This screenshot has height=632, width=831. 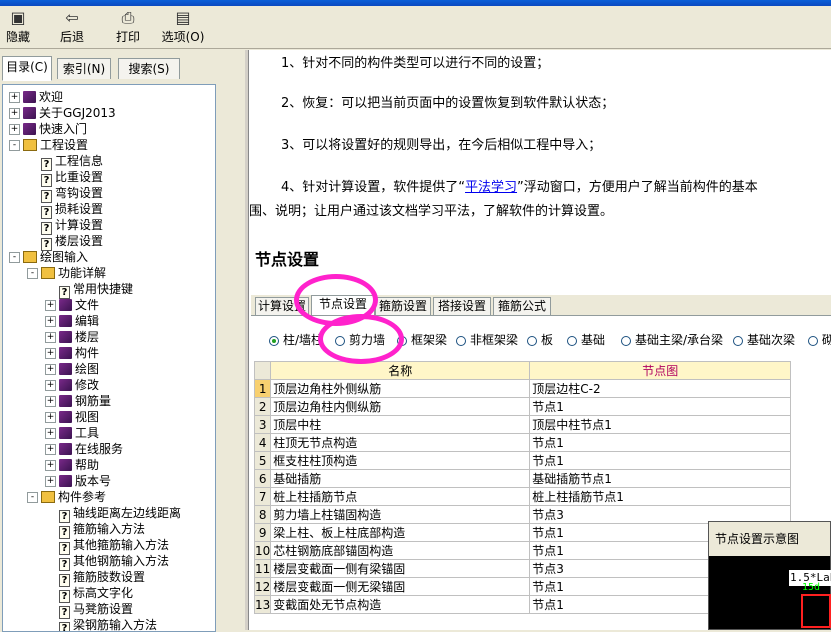 What do you see at coordinates (487, 339) in the screenshot?
I see `radio-non-frame-beam: 非框架梁` at bounding box center [487, 339].